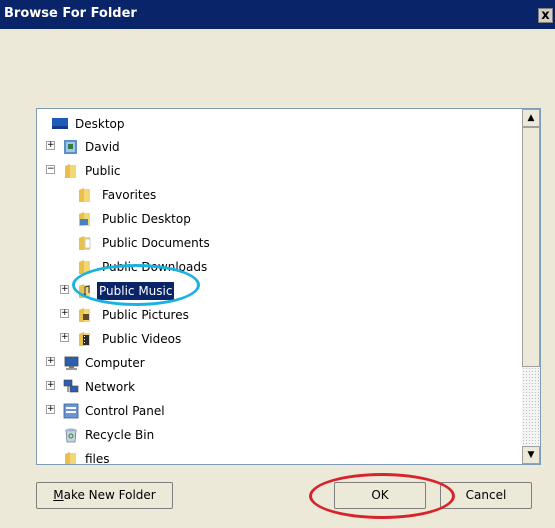 The height and width of the screenshot is (528, 555). Describe the element at coordinates (110, 387) in the screenshot. I see `tree-item-label: Network` at that location.